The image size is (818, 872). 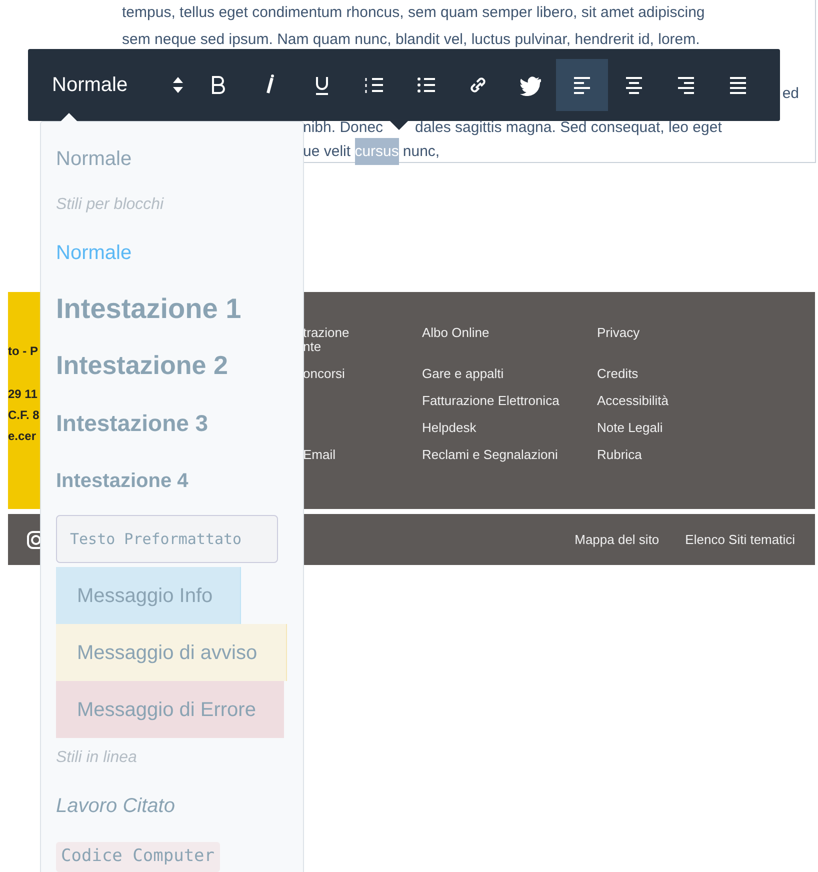 I want to click on menu-section-label: Stili in linea, so click(x=96, y=758).